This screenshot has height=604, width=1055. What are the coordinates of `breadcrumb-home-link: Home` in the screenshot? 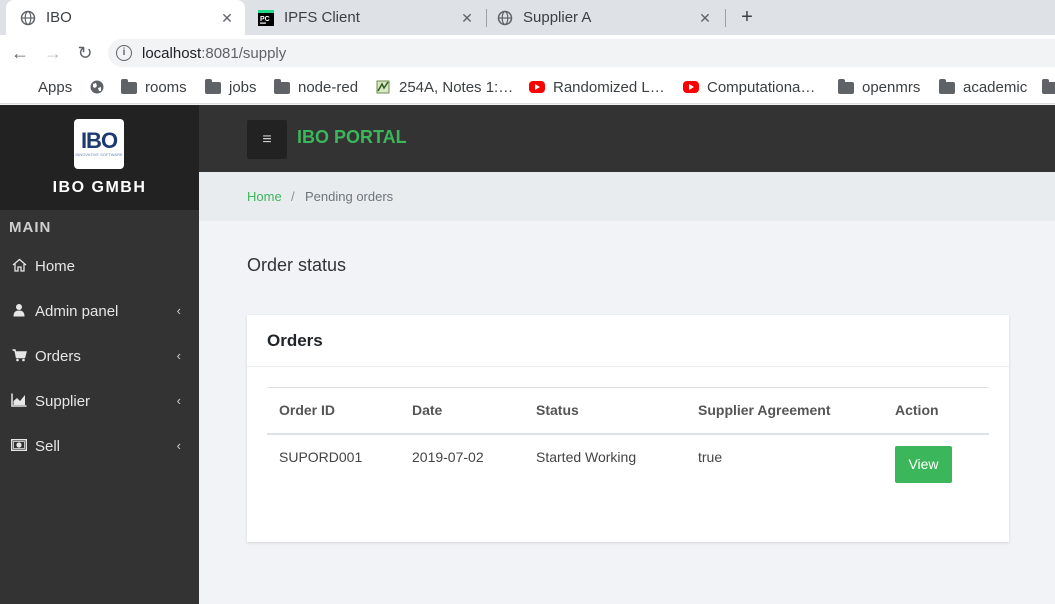 It's located at (264, 196).